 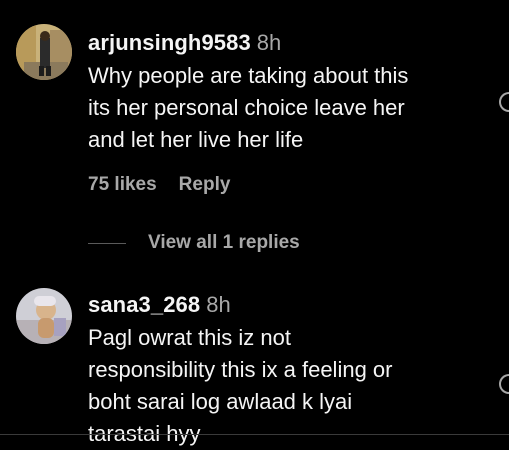 What do you see at coordinates (248, 75) in the screenshot?
I see `comment-line: Why people are taking about this` at bounding box center [248, 75].